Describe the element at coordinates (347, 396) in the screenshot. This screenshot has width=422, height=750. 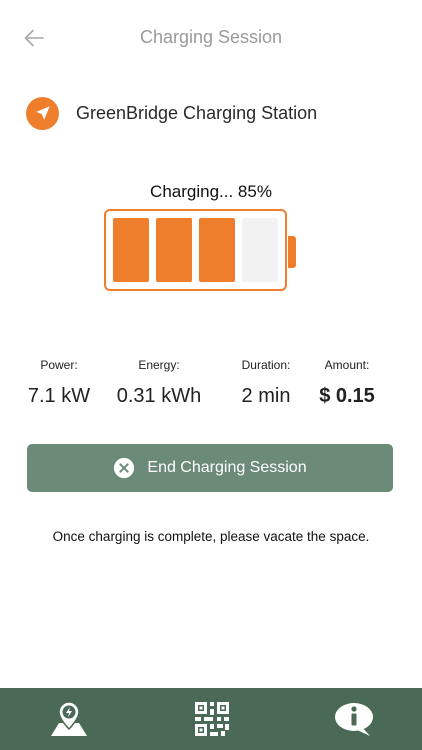
I see `stat-value: $ 0.15` at that location.